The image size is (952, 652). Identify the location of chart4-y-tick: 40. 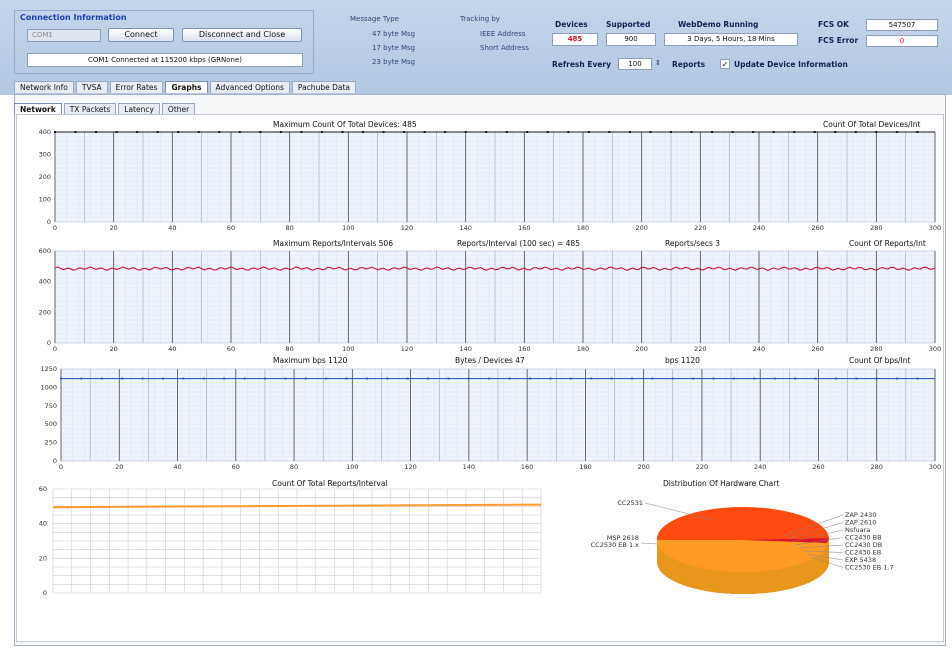
(43, 524).